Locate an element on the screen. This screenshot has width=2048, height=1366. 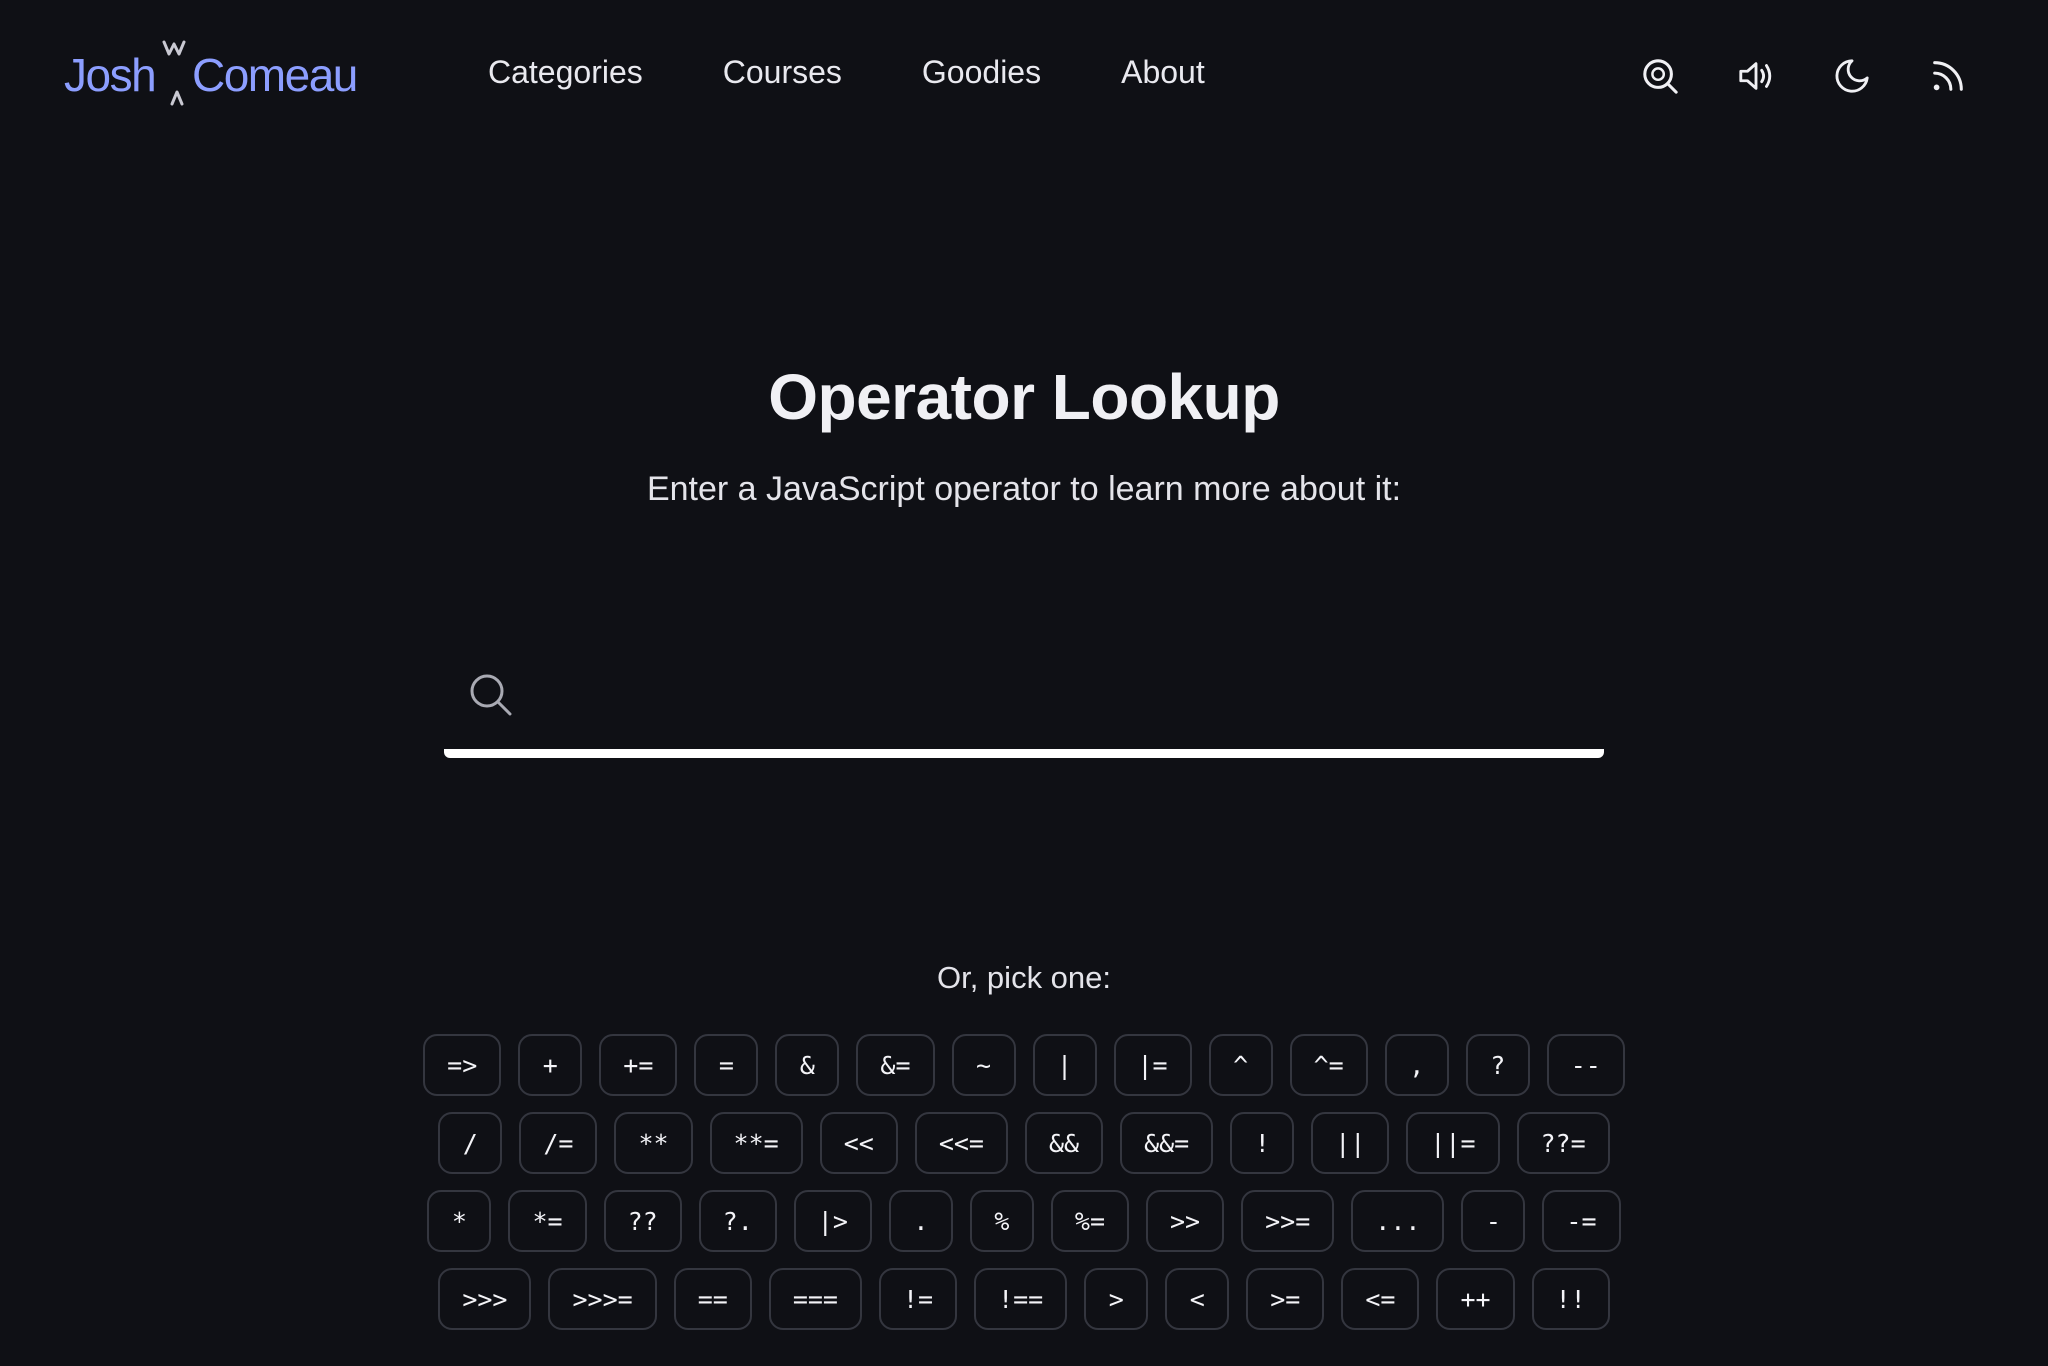
operator-button: %= is located at coordinates (1089, 1221).